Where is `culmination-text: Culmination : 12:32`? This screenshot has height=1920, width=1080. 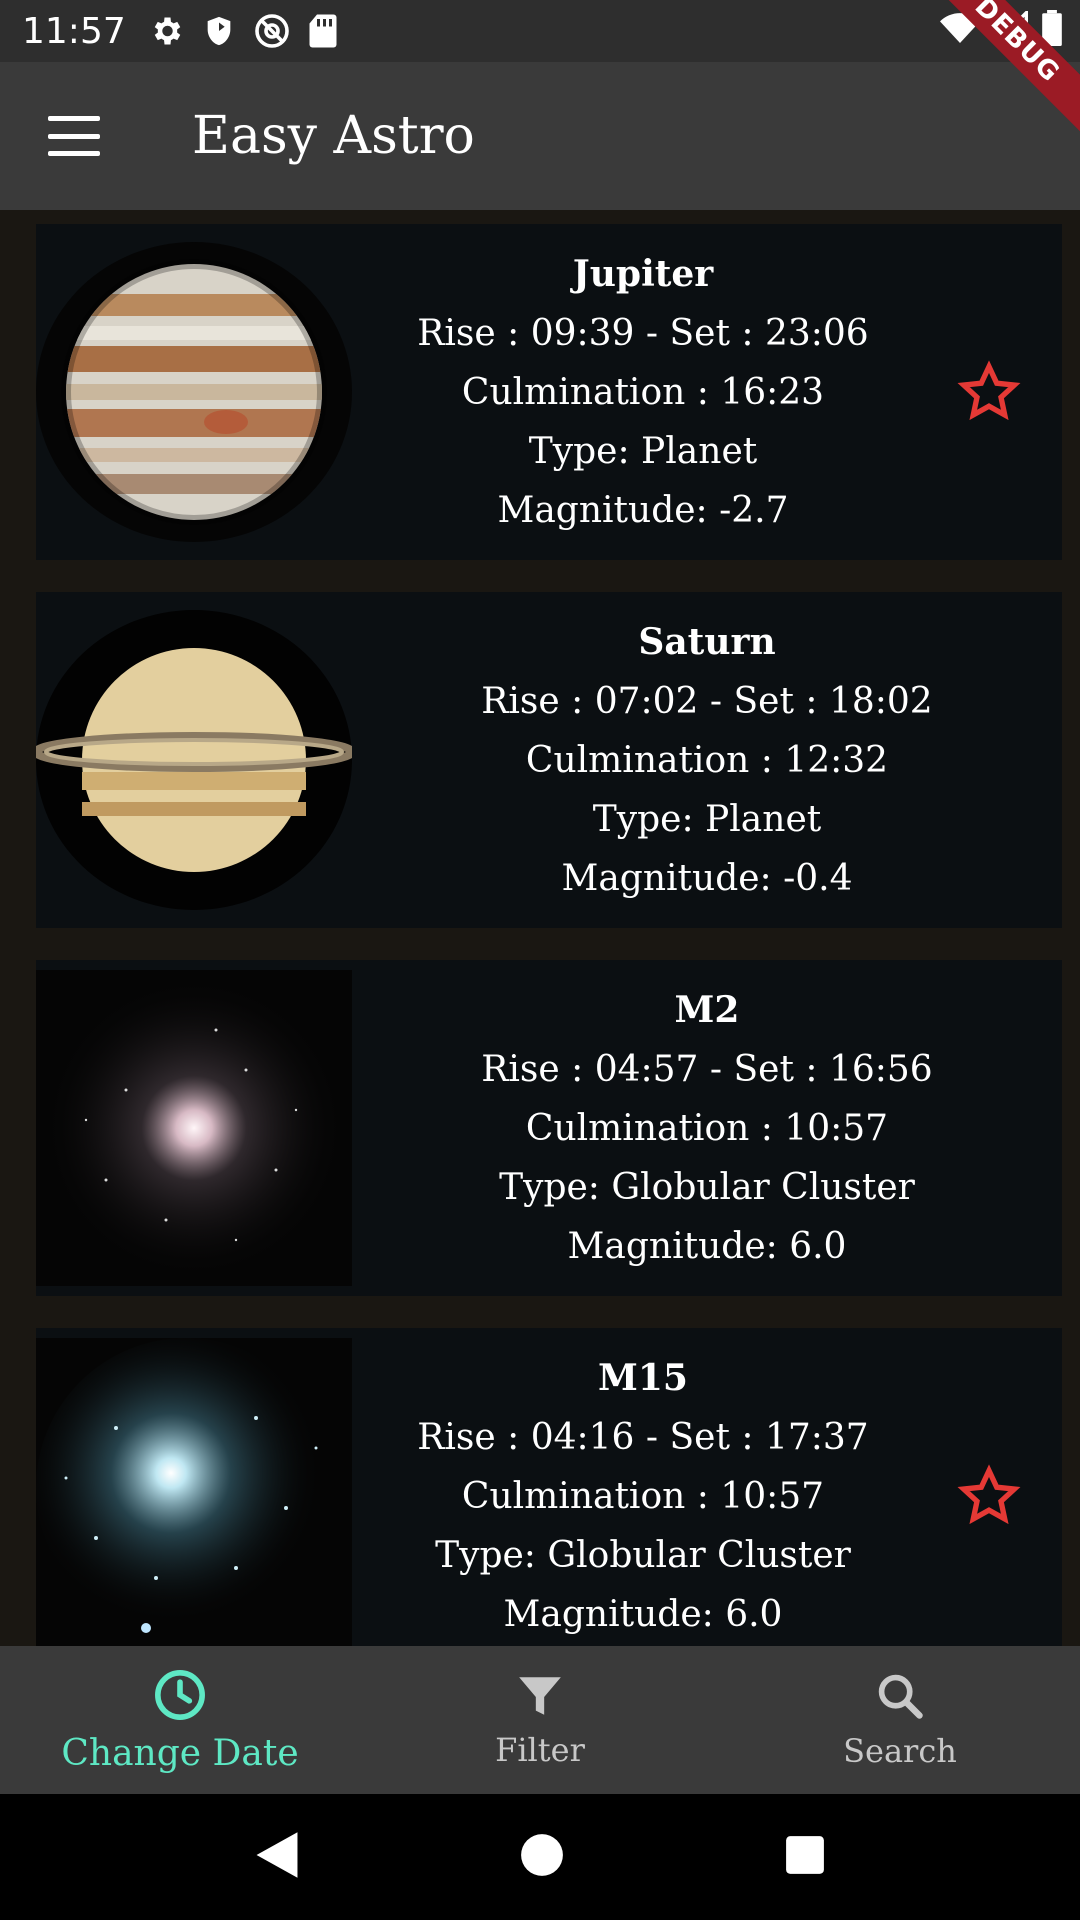 culmination-text: Culmination : 12:32 is located at coordinates (707, 760).